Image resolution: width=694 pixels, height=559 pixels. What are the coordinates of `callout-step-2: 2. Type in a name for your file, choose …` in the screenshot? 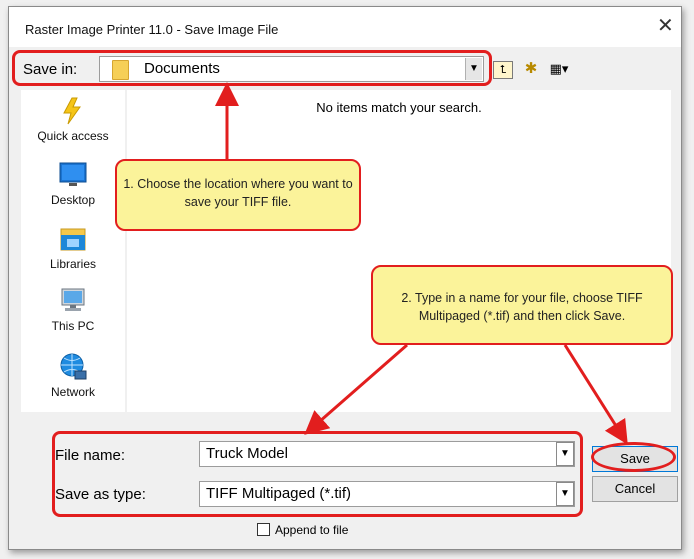 It's located at (522, 305).